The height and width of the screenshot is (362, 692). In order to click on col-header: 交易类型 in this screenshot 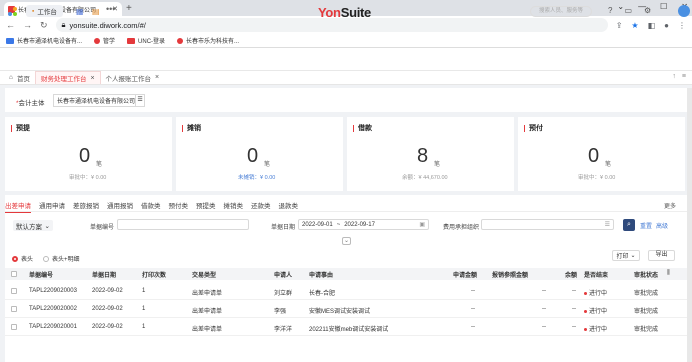, I will do `click(204, 274)`.